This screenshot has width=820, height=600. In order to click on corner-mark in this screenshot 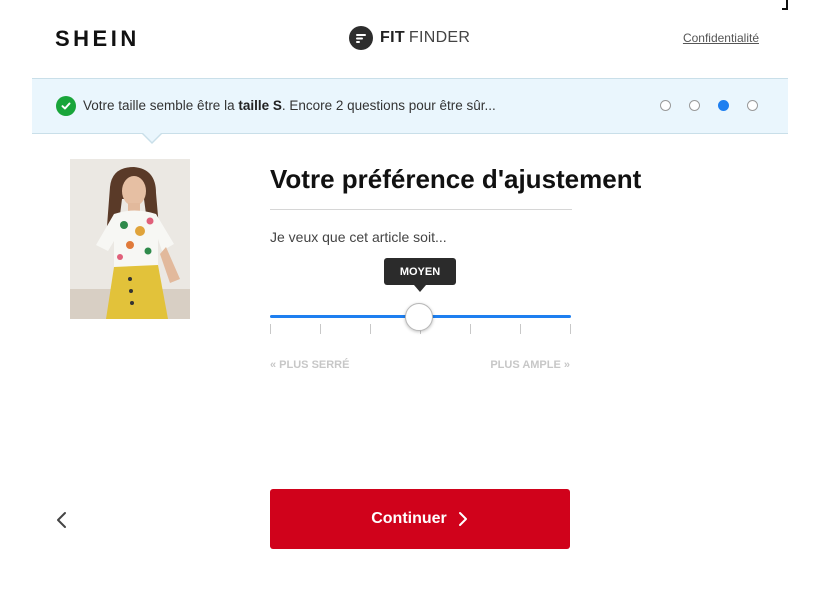, I will do `click(785, 5)`.